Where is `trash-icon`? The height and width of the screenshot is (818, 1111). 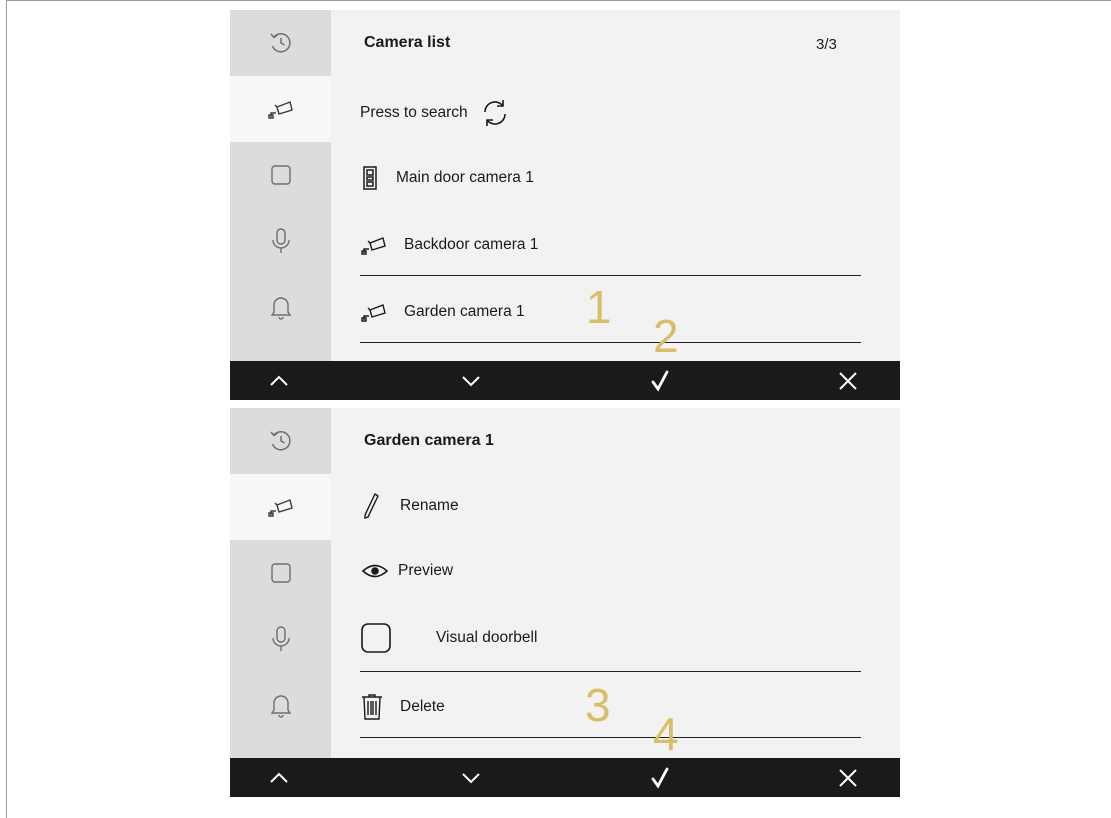
trash-icon is located at coordinates (372, 707).